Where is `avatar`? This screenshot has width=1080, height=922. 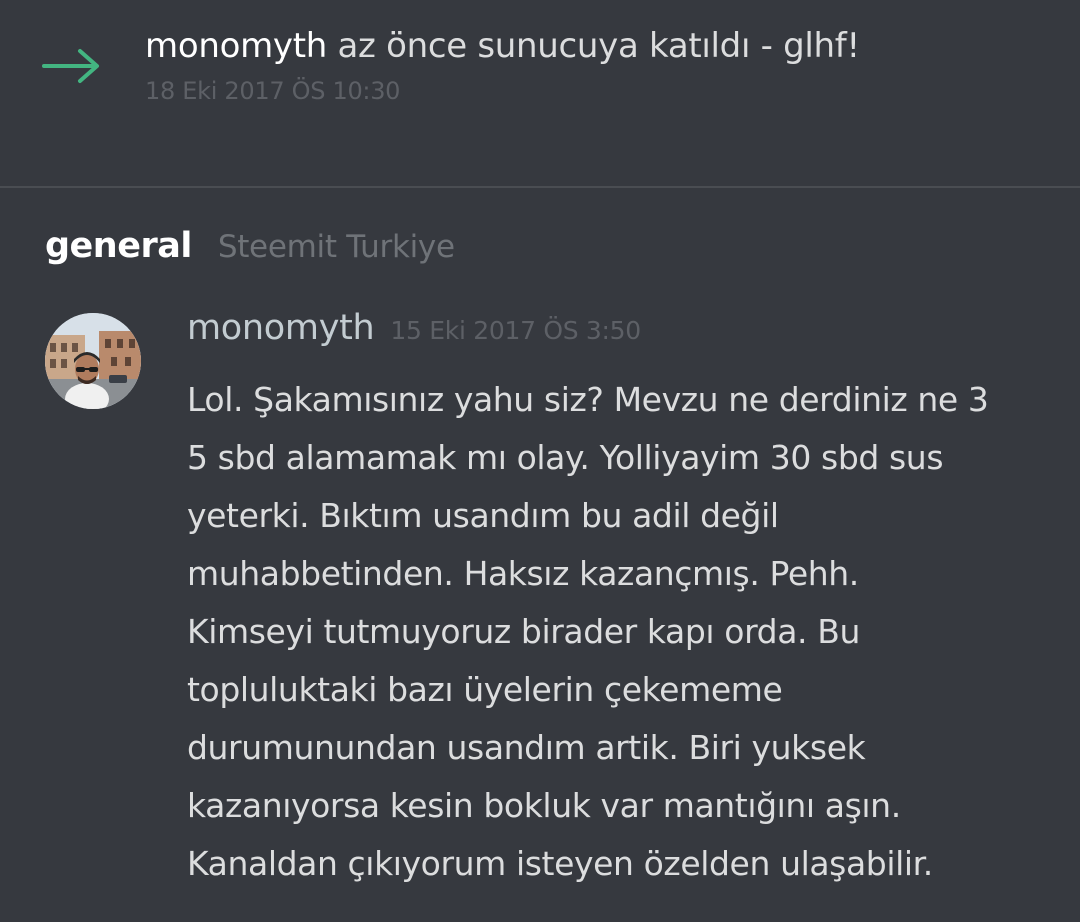
avatar is located at coordinates (93, 361).